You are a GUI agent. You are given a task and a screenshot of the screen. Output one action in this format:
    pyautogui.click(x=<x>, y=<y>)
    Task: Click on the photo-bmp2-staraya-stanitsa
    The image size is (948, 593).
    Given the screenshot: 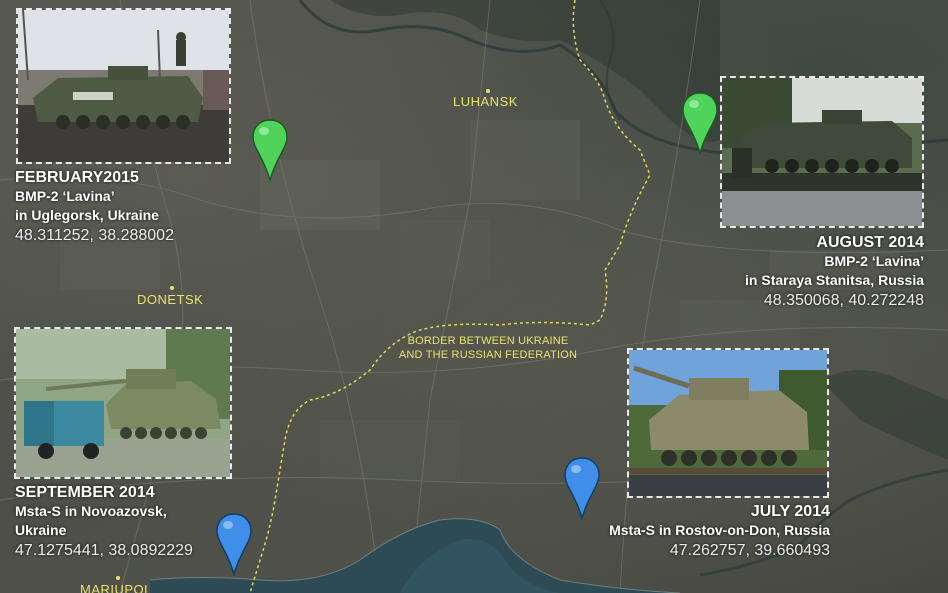 What is the action you would take?
    pyautogui.click(x=822, y=152)
    